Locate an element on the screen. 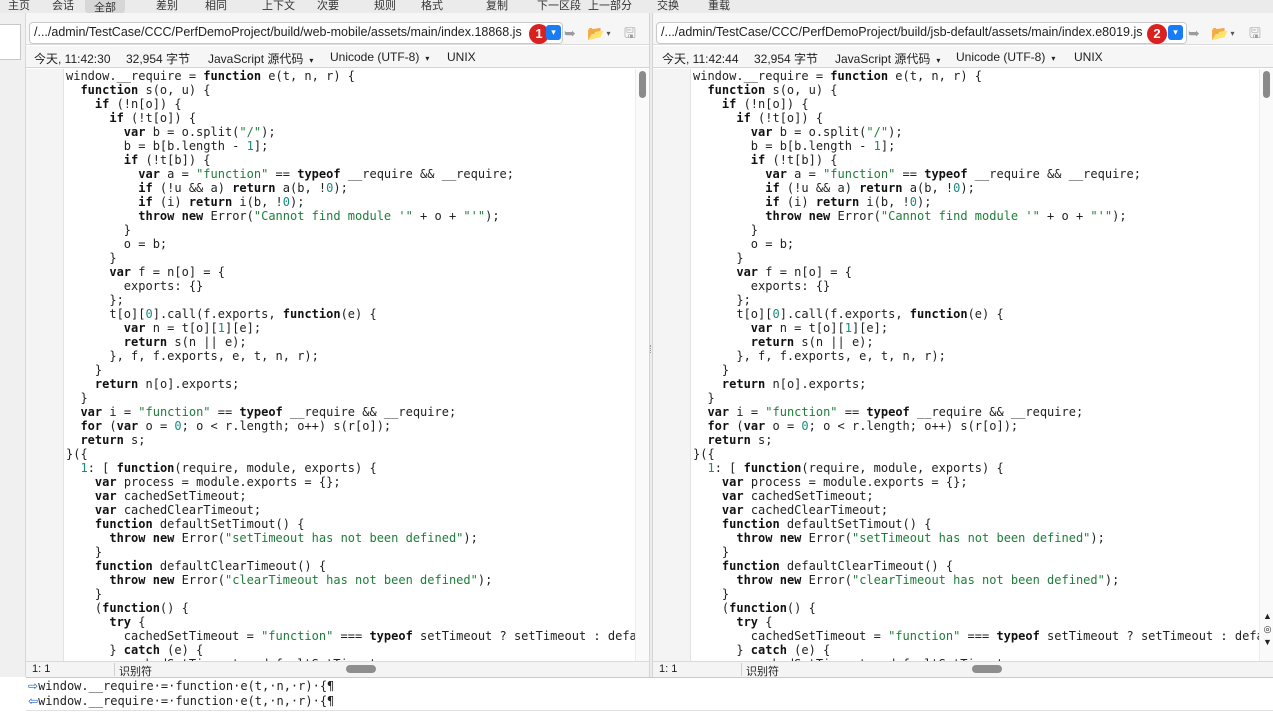 The height and width of the screenshot is (714, 1273). toolbar-item: 复制 is located at coordinates (497, 6).